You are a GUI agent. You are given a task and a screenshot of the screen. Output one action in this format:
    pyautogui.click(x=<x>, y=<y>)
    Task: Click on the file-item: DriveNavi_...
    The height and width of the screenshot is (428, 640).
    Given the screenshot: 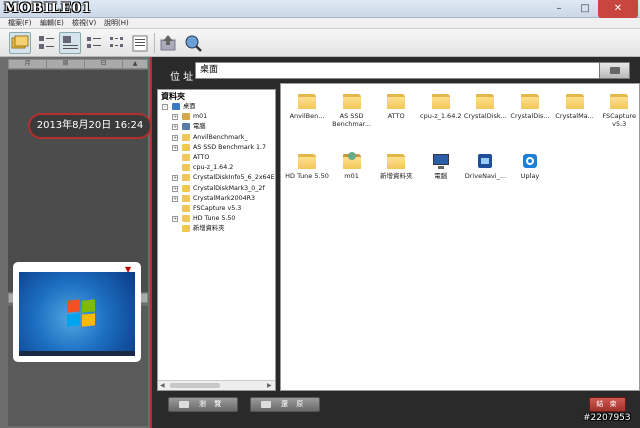 What is the action you would take?
    pyautogui.click(x=485, y=178)
    